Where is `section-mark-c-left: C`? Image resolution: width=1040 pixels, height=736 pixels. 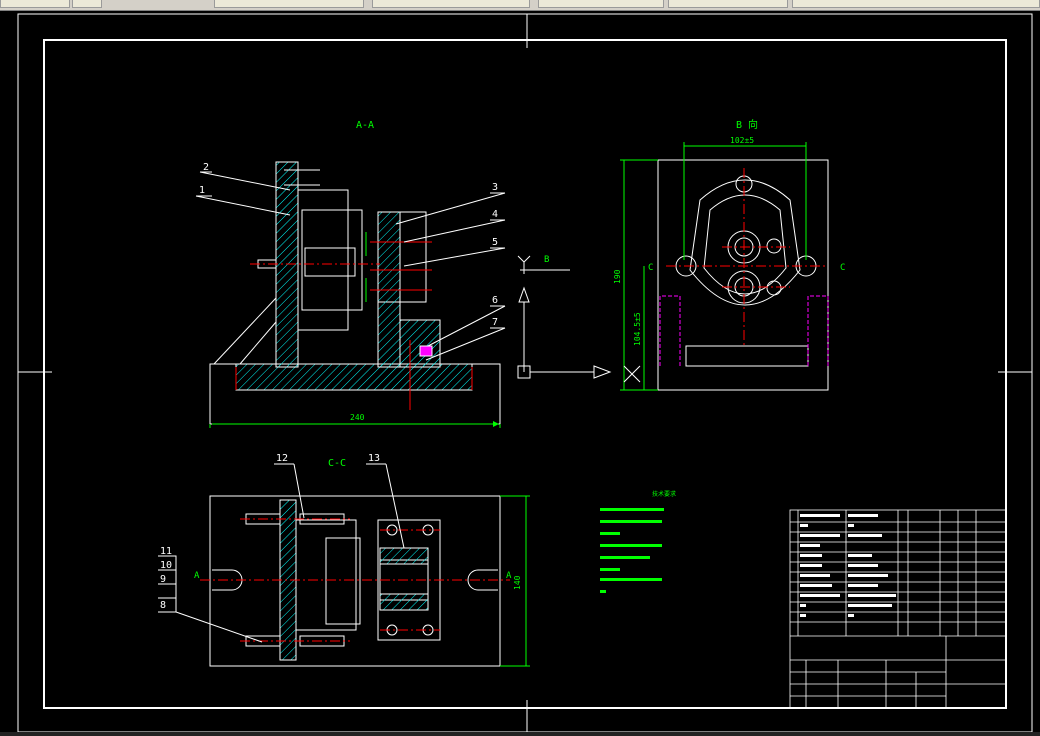 section-mark-c-left: C is located at coordinates (650, 268).